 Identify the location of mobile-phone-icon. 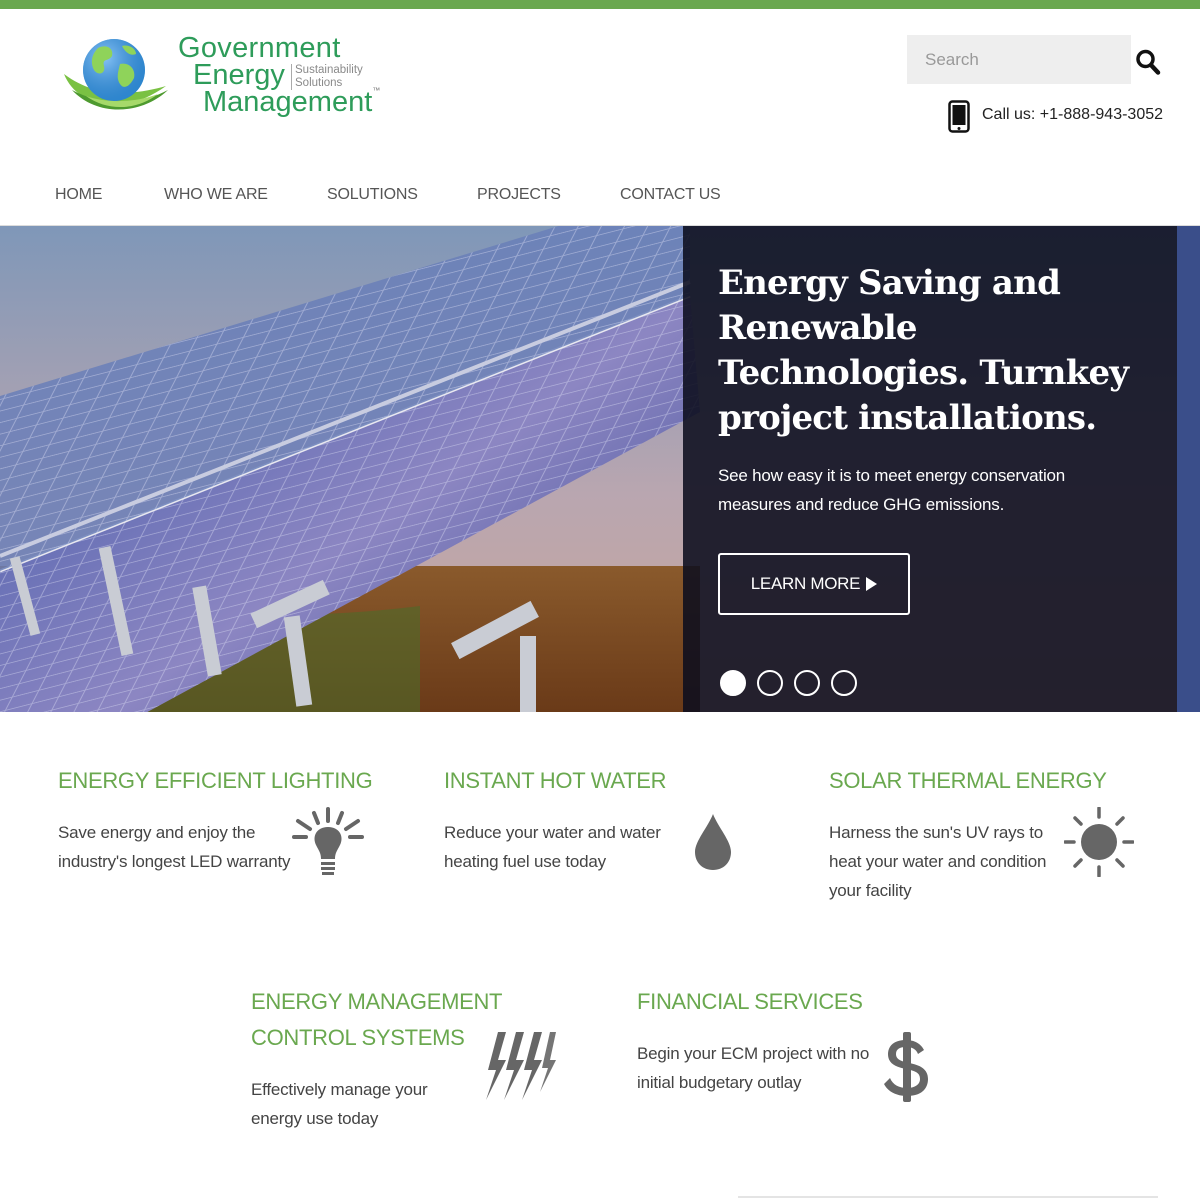
(959, 116).